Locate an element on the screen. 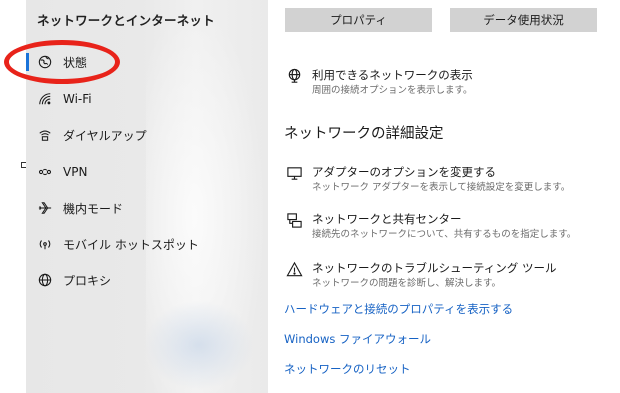  sidebar-item-label: 機内モード is located at coordinates (93, 208).